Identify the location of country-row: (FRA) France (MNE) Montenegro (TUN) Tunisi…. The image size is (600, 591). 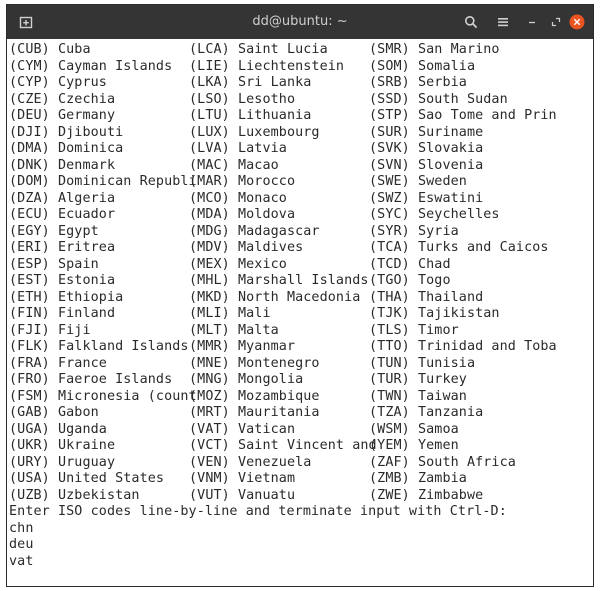
(258, 364).